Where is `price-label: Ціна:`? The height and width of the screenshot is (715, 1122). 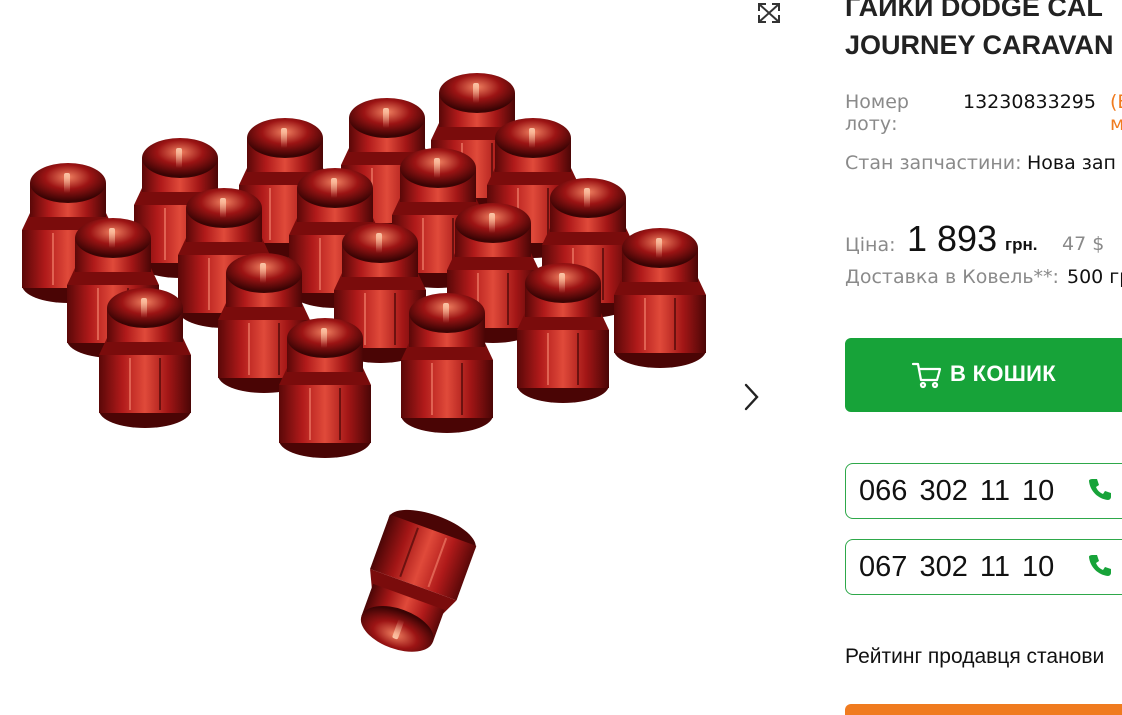 price-label: Ціна: is located at coordinates (870, 245).